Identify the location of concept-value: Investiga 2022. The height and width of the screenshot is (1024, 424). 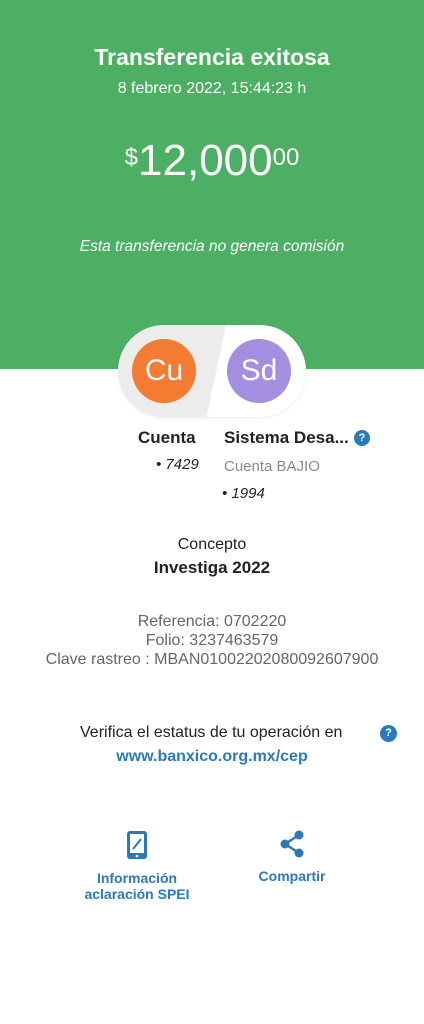
(212, 567).